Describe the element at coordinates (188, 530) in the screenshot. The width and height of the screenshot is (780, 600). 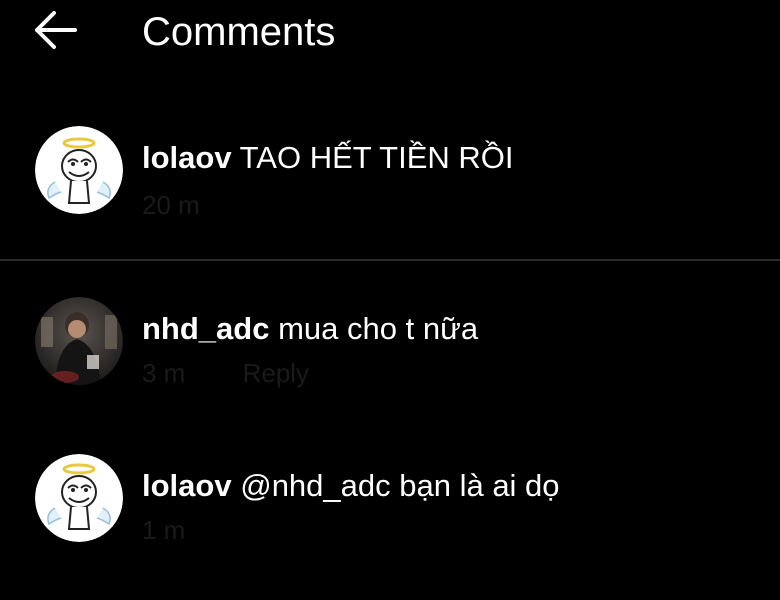
I see `comment-meta: 1 m` at that location.